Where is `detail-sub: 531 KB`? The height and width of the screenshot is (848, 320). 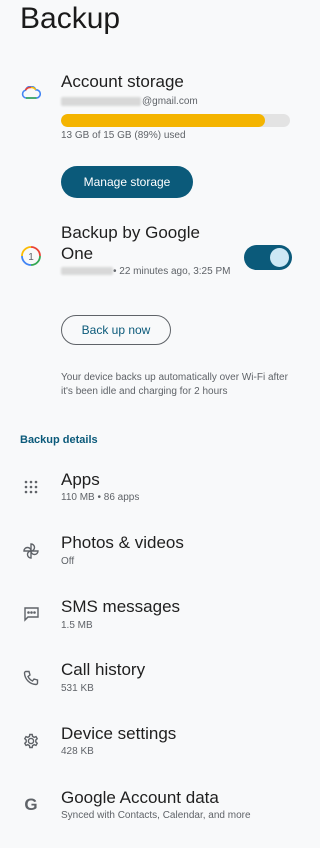
detail-sub: 531 KB is located at coordinates (77, 688).